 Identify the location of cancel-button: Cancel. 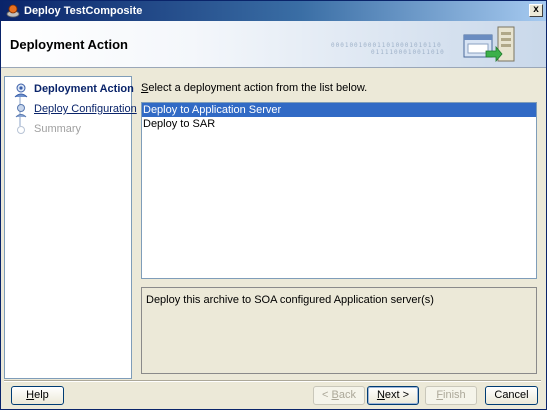
(511, 395).